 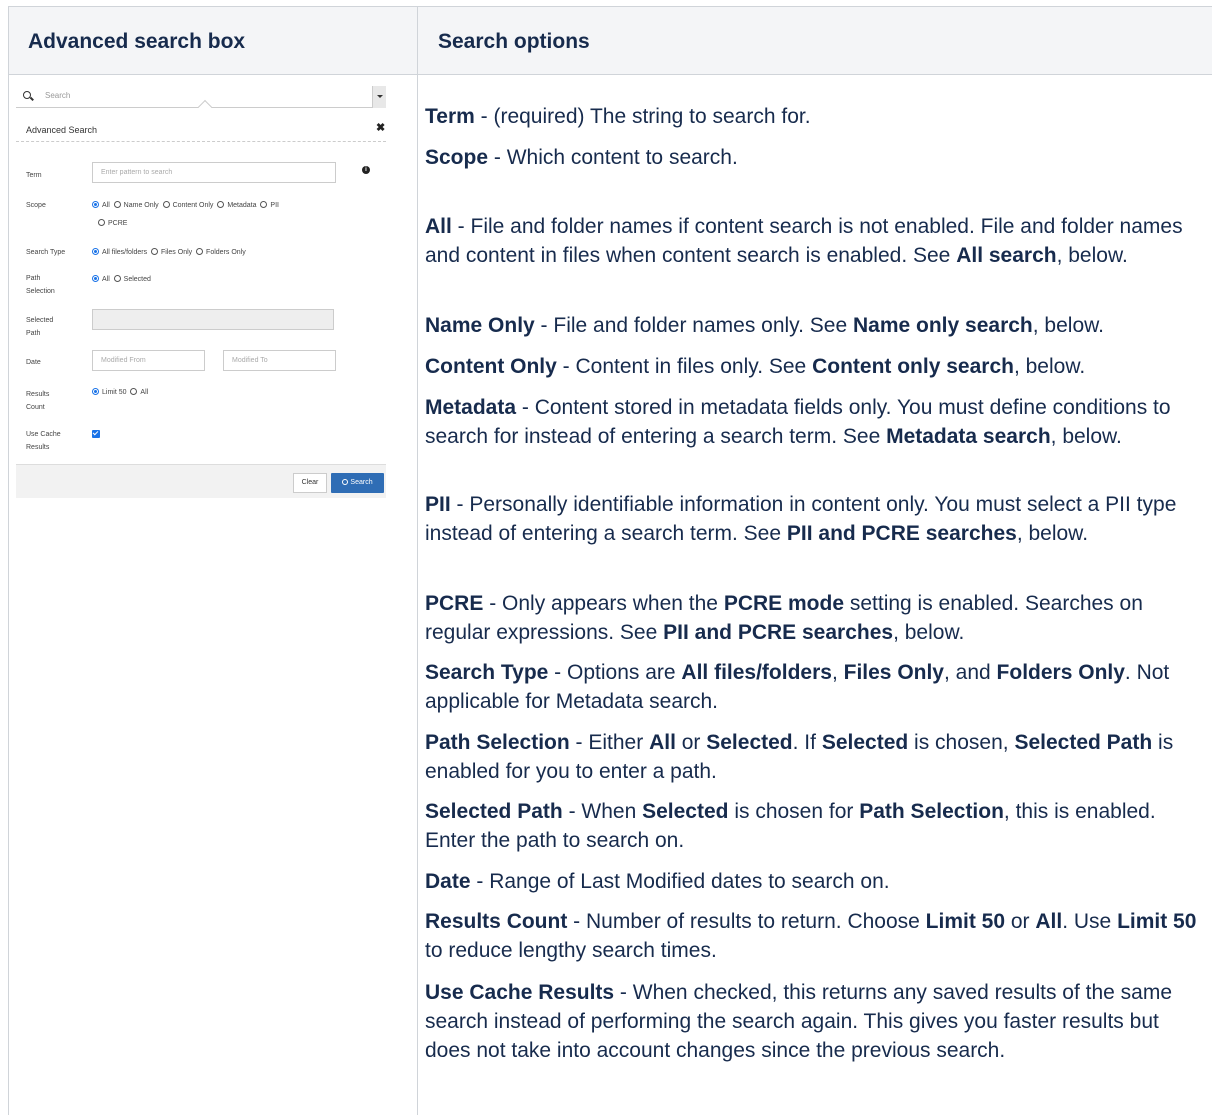 What do you see at coordinates (137, 41) in the screenshot?
I see `header-advanced-search-box: Advanced search box` at bounding box center [137, 41].